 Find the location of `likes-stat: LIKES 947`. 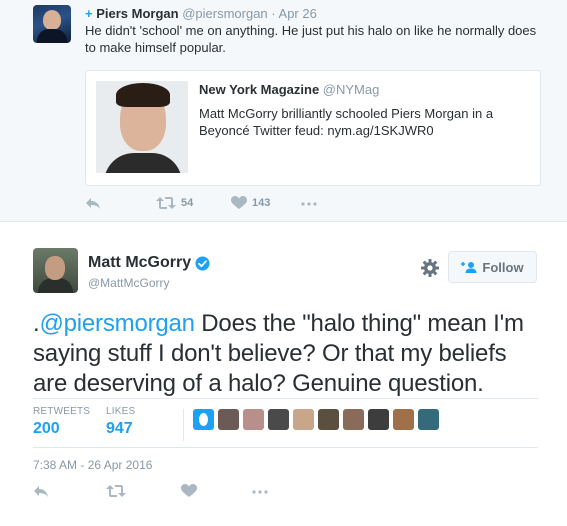

likes-stat: LIKES 947 is located at coordinates (120, 422).